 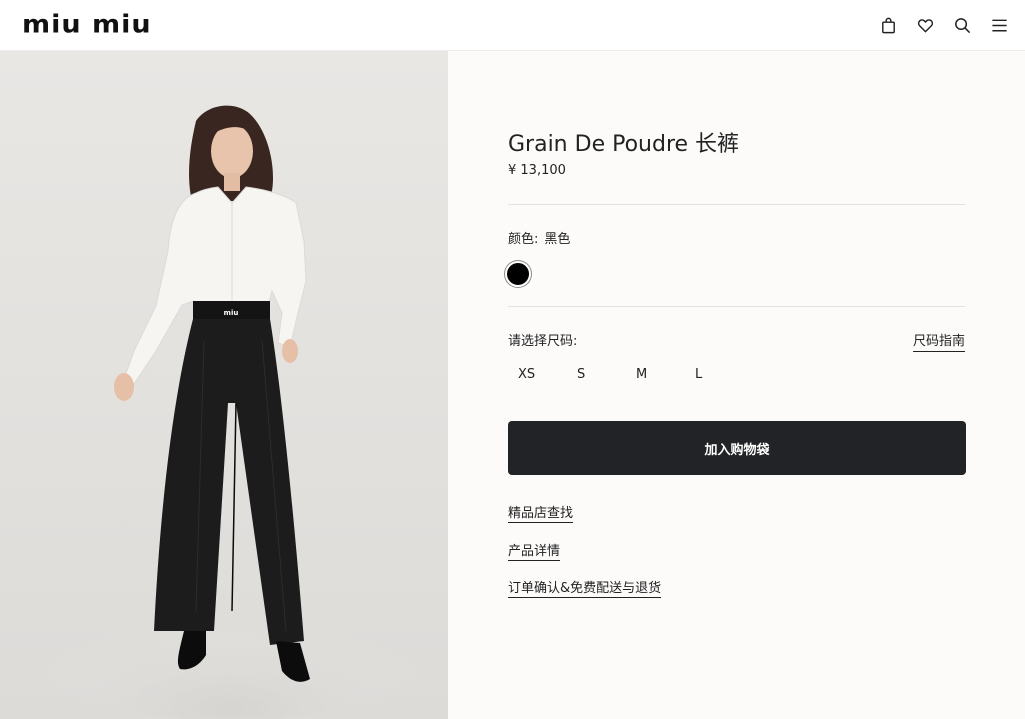 What do you see at coordinates (523, 239) in the screenshot?
I see `color-label: 颜色:` at bounding box center [523, 239].